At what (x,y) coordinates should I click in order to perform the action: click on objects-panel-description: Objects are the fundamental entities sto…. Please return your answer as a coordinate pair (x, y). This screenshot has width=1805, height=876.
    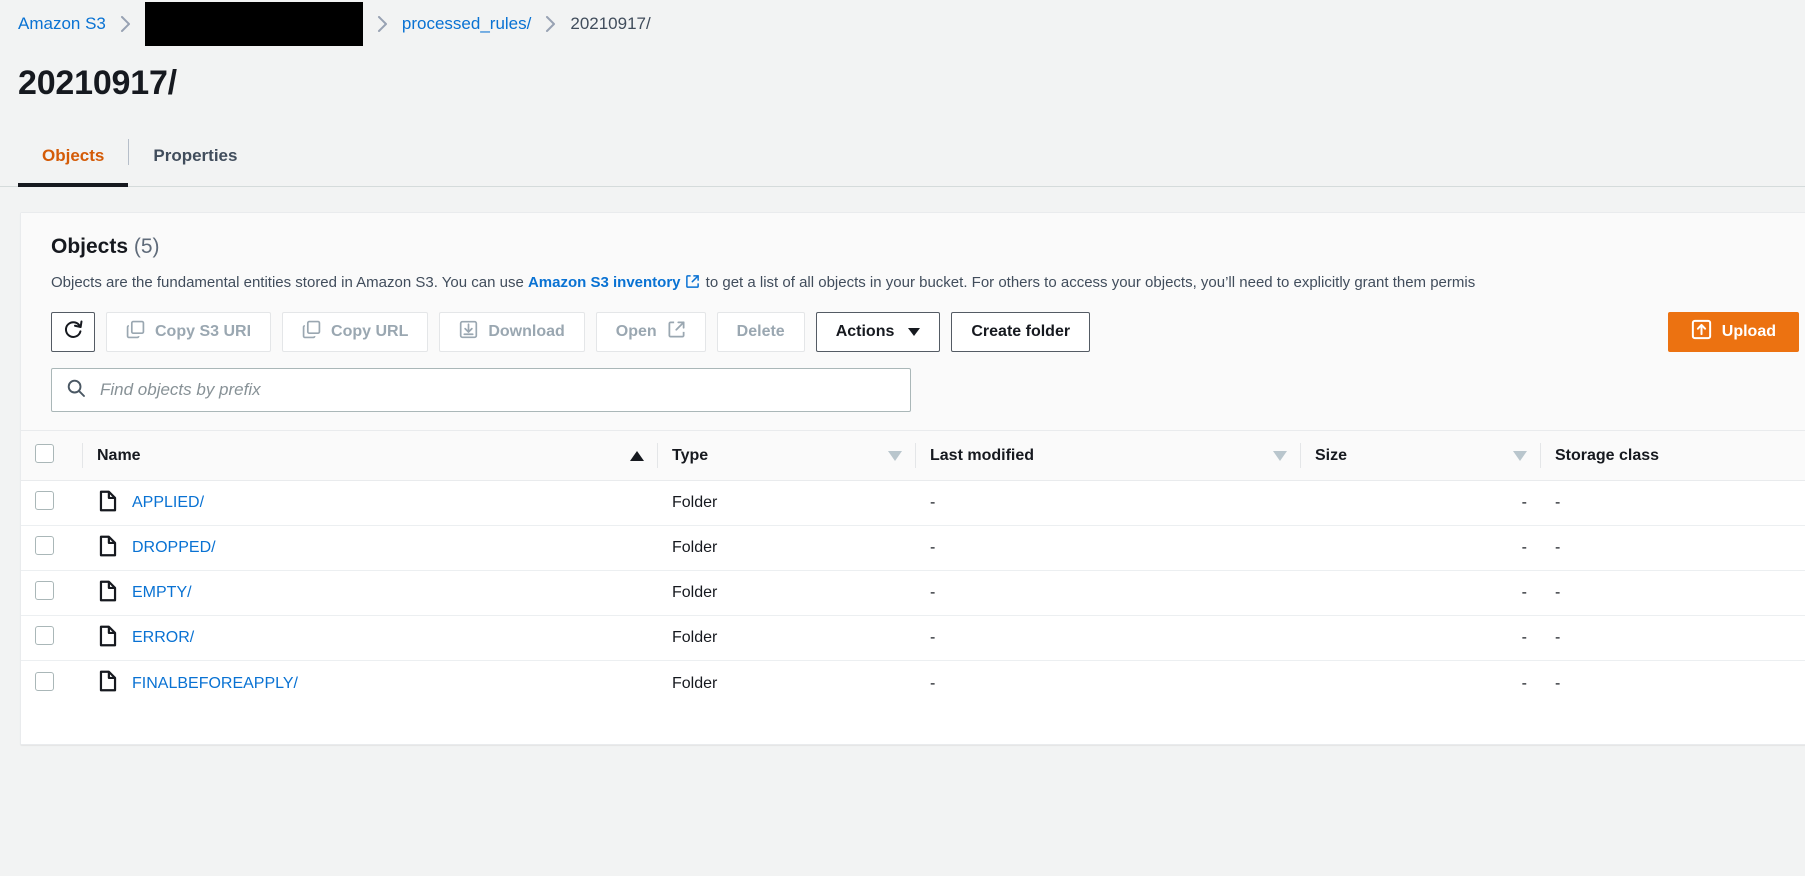
    Looking at the image, I should click on (925, 284).